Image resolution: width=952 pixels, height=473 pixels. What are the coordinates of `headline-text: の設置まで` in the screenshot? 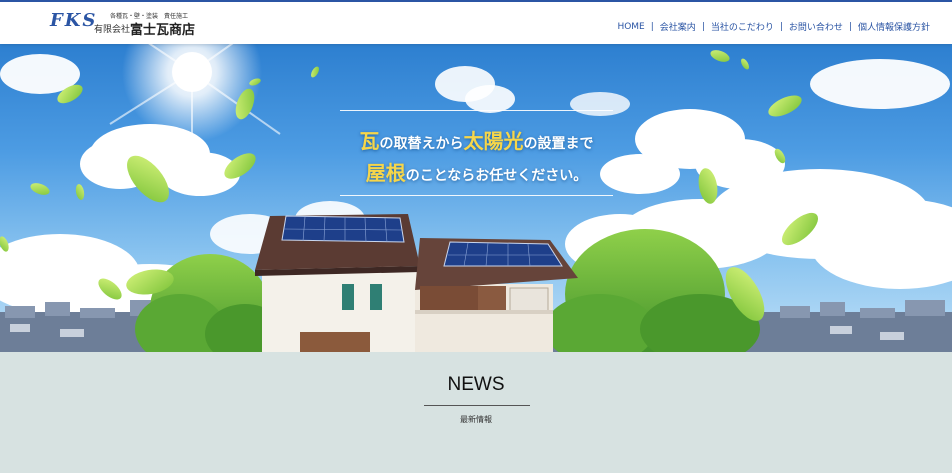 It's located at (558, 144).